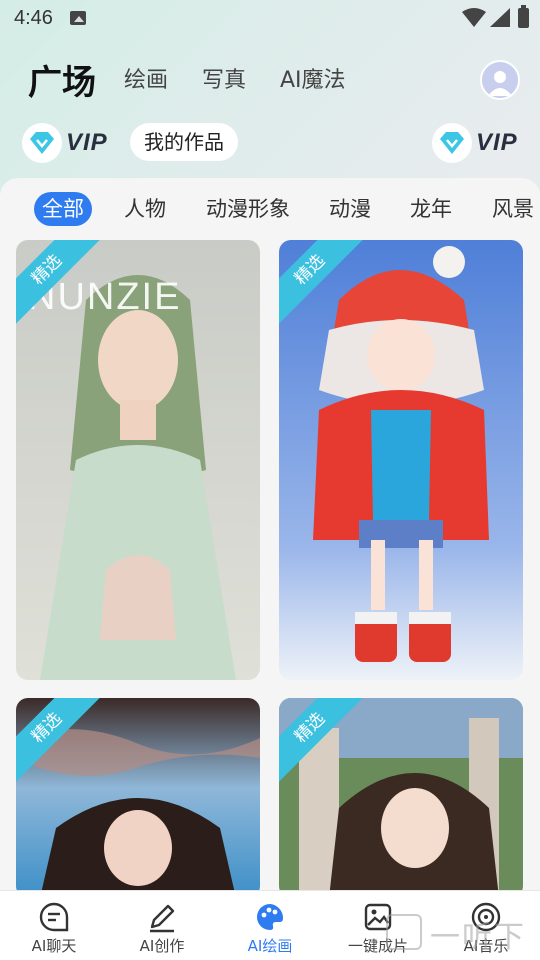  I want to click on nav-ai-painting: AI绘画, so click(270, 925).